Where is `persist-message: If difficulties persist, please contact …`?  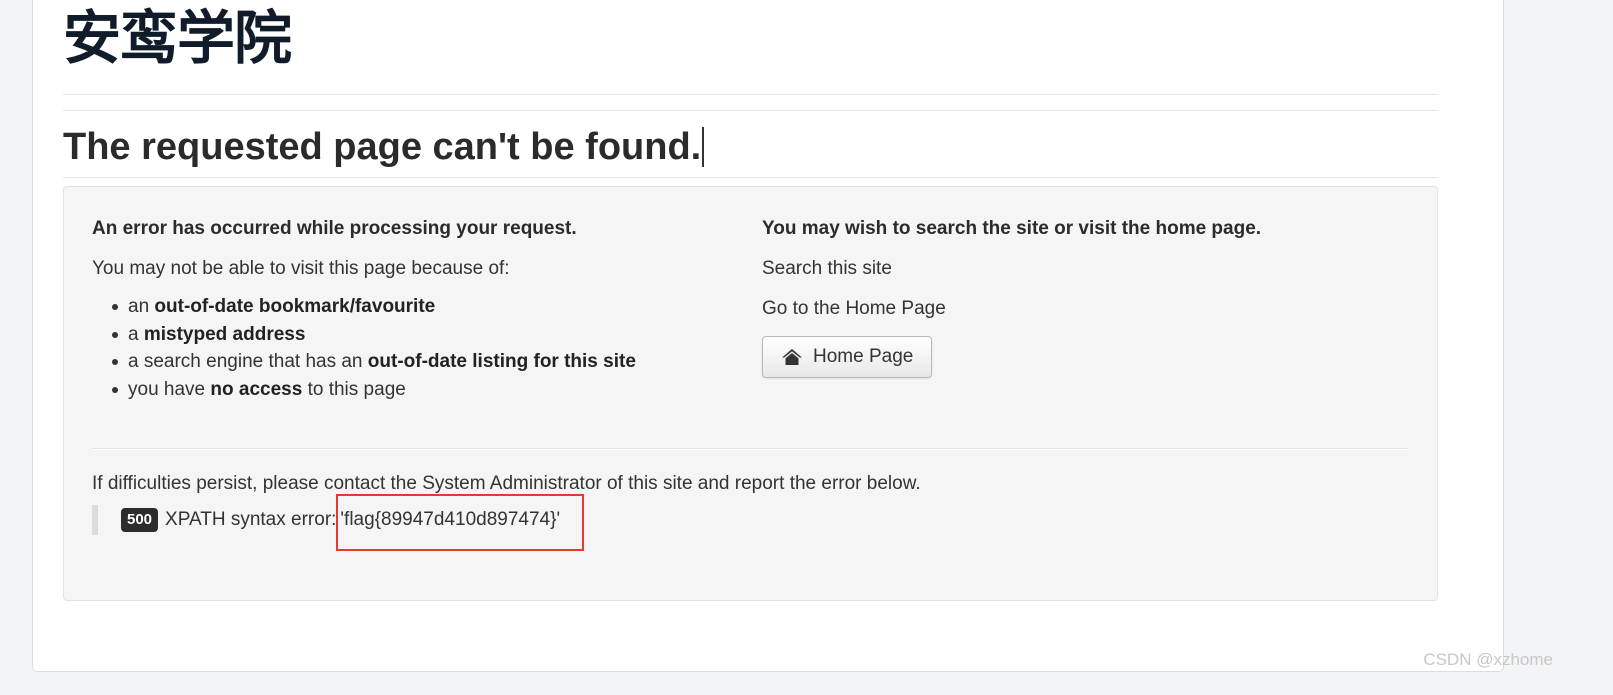 persist-message: If difficulties persist, please contact … is located at coordinates (506, 483).